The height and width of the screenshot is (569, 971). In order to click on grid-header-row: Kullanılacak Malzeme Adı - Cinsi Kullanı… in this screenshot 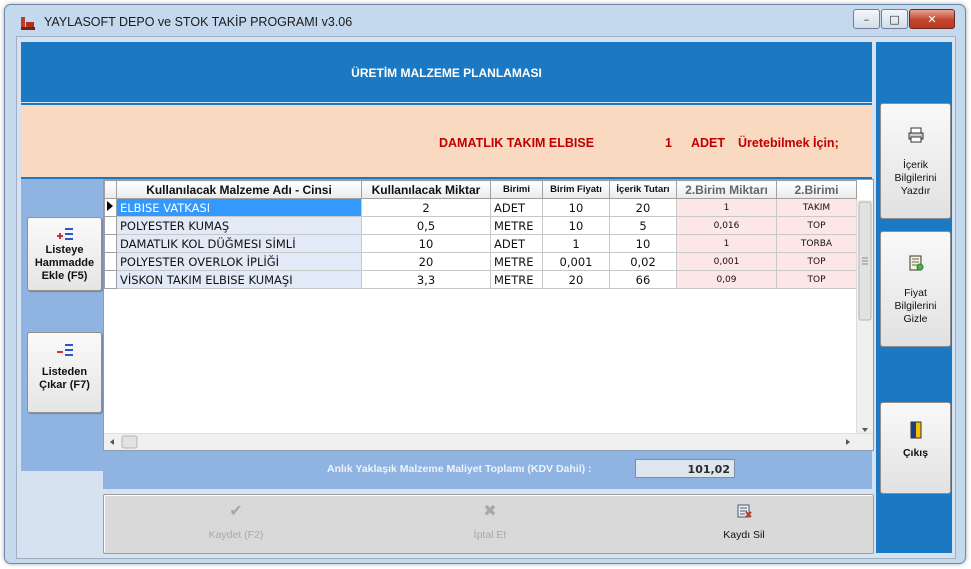, I will do `click(480, 189)`.